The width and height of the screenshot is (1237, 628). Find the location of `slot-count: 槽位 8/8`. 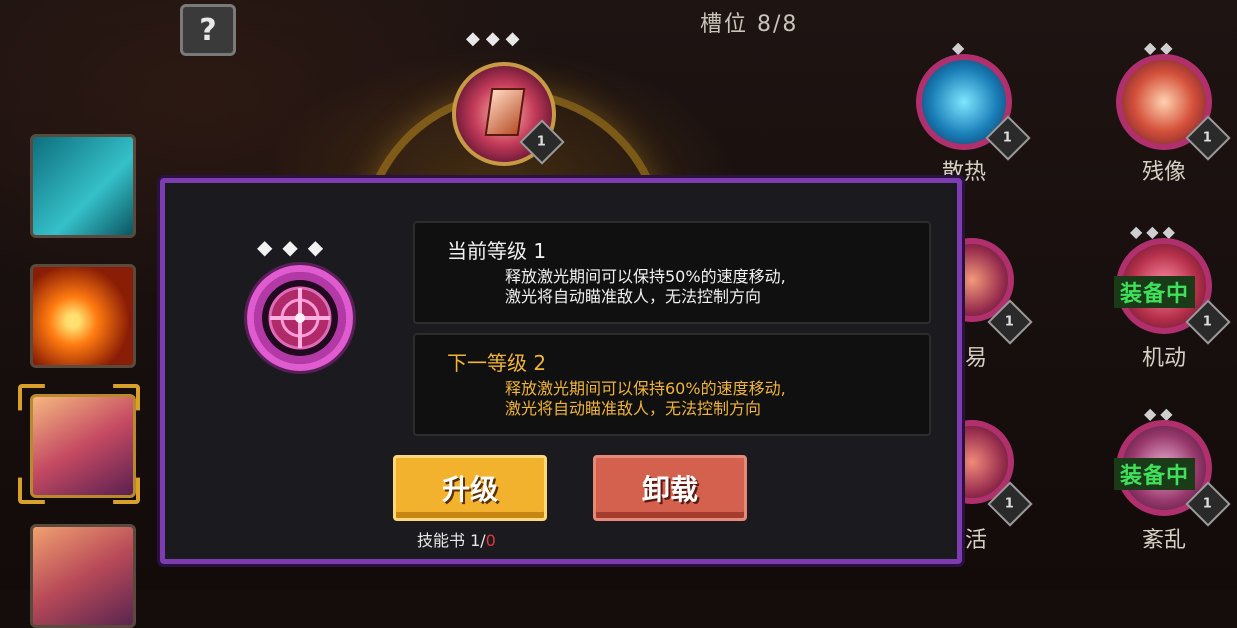

slot-count: 槽位 8/8 is located at coordinates (749, 24).